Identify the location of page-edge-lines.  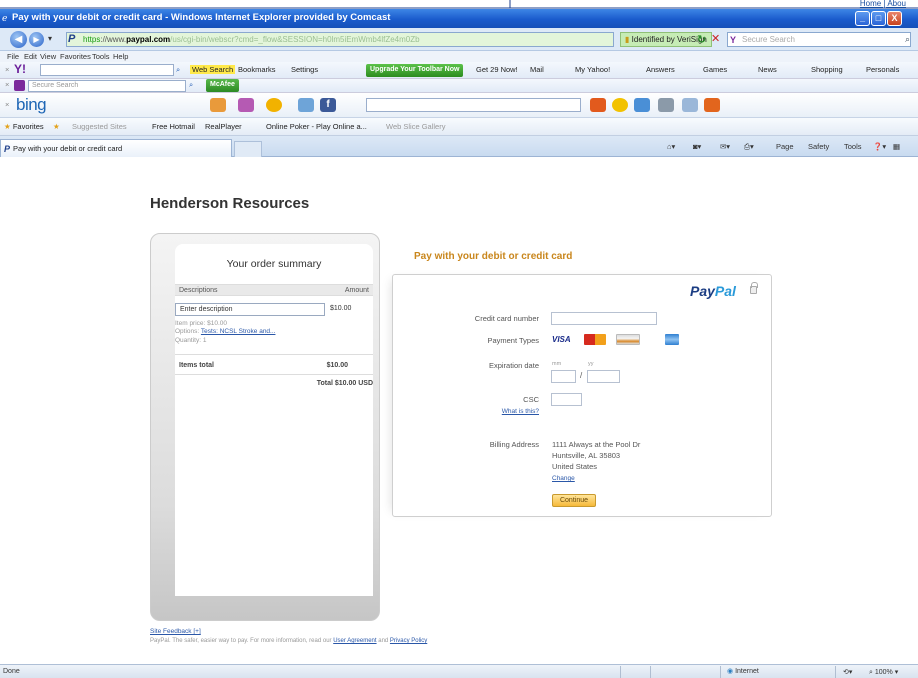
(459, 4).